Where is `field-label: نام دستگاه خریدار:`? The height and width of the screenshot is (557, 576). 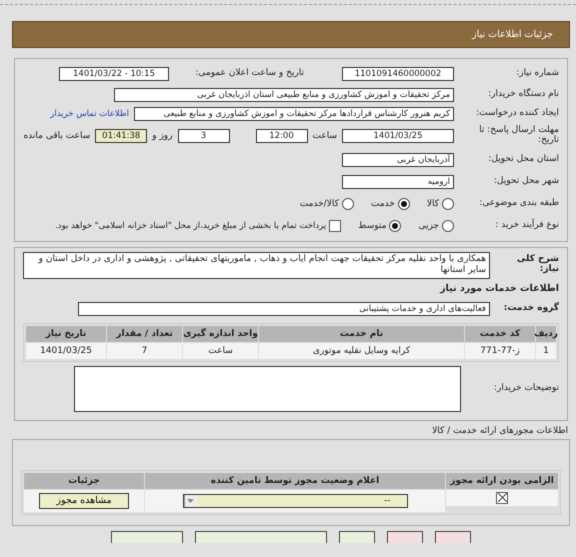
field-label: نام دستگاه خریدار: is located at coordinates (523, 95).